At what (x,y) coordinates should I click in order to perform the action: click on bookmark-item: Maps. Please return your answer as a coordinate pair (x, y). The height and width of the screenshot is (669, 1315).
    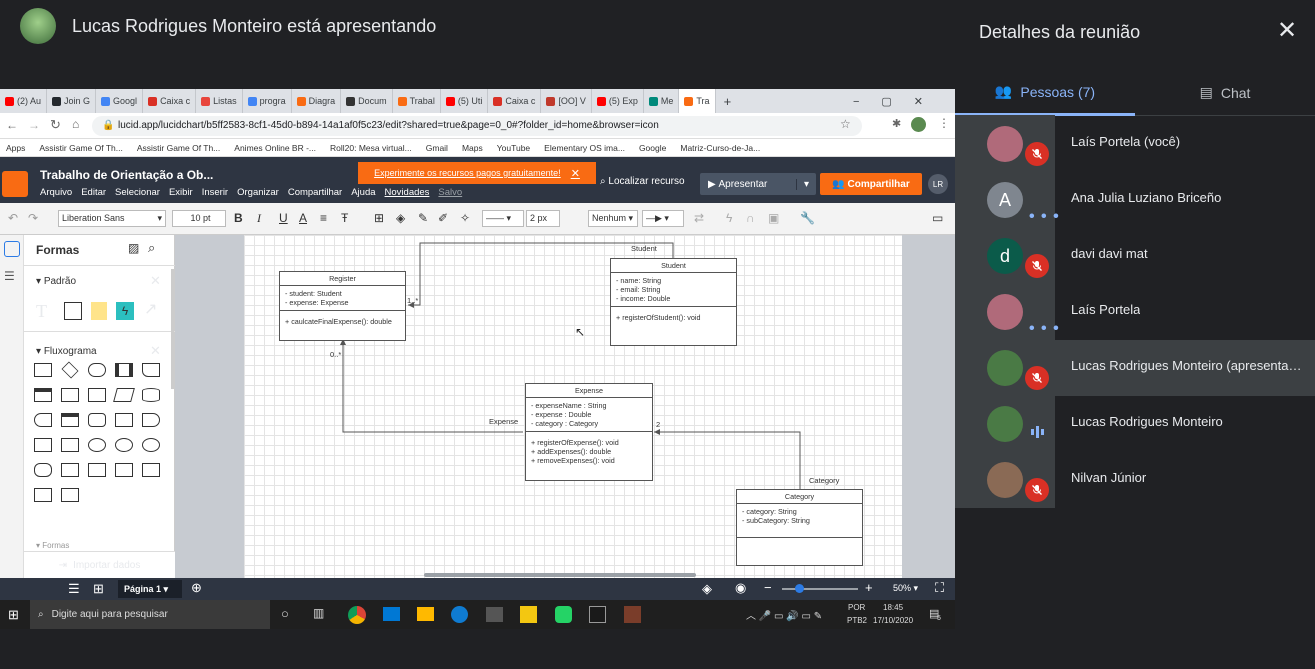
    Looking at the image, I should click on (472, 148).